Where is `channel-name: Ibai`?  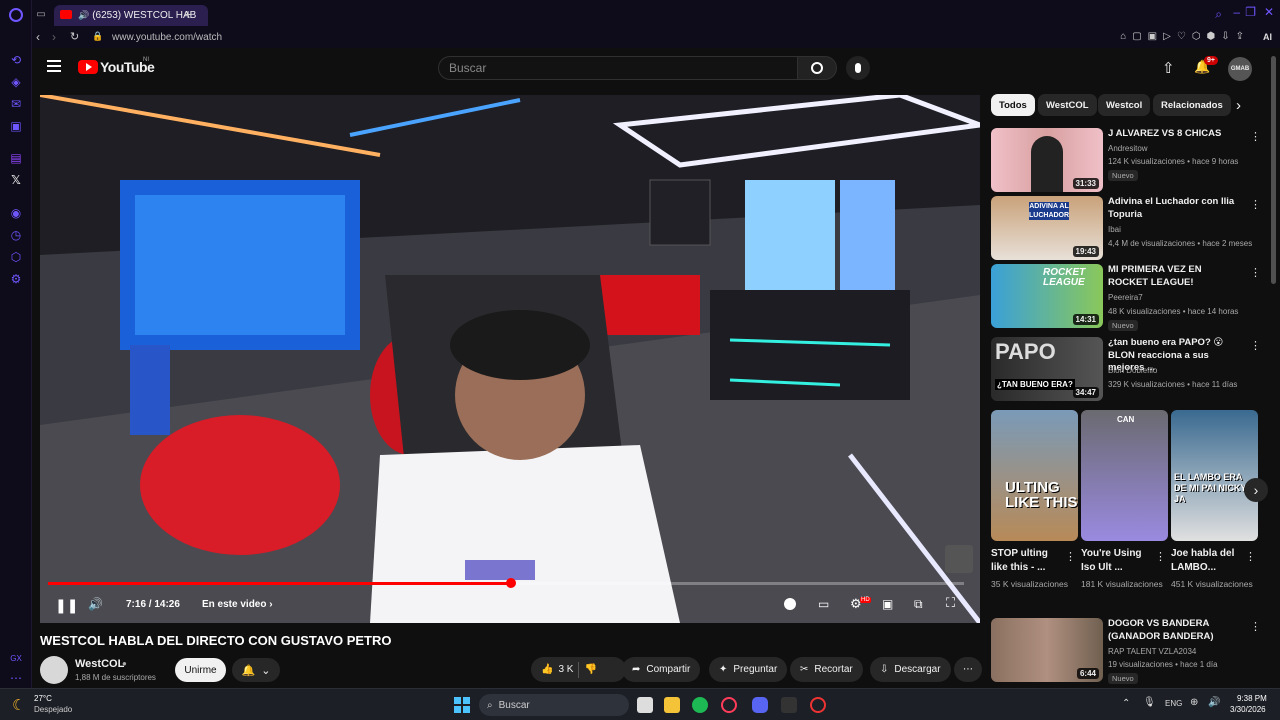
channel-name: Ibai is located at coordinates (1114, 229).